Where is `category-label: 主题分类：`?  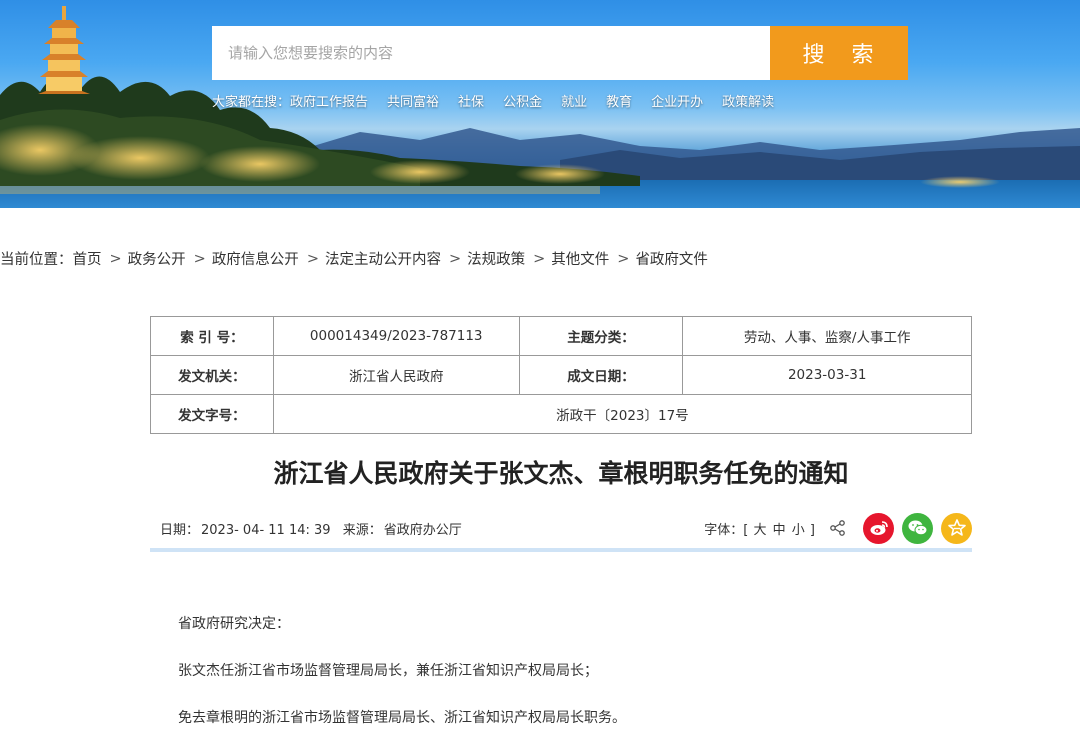
category-label: 主题分类： is located at coordinates (601, 336).